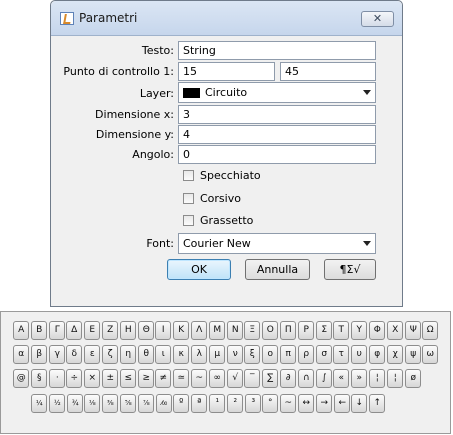 The width and height of the screenshot is (453, 435). What do you see at coordinates (395, 354) in the screenshot?
I see `symbol-key: χ` at bounding box center [395, 354].